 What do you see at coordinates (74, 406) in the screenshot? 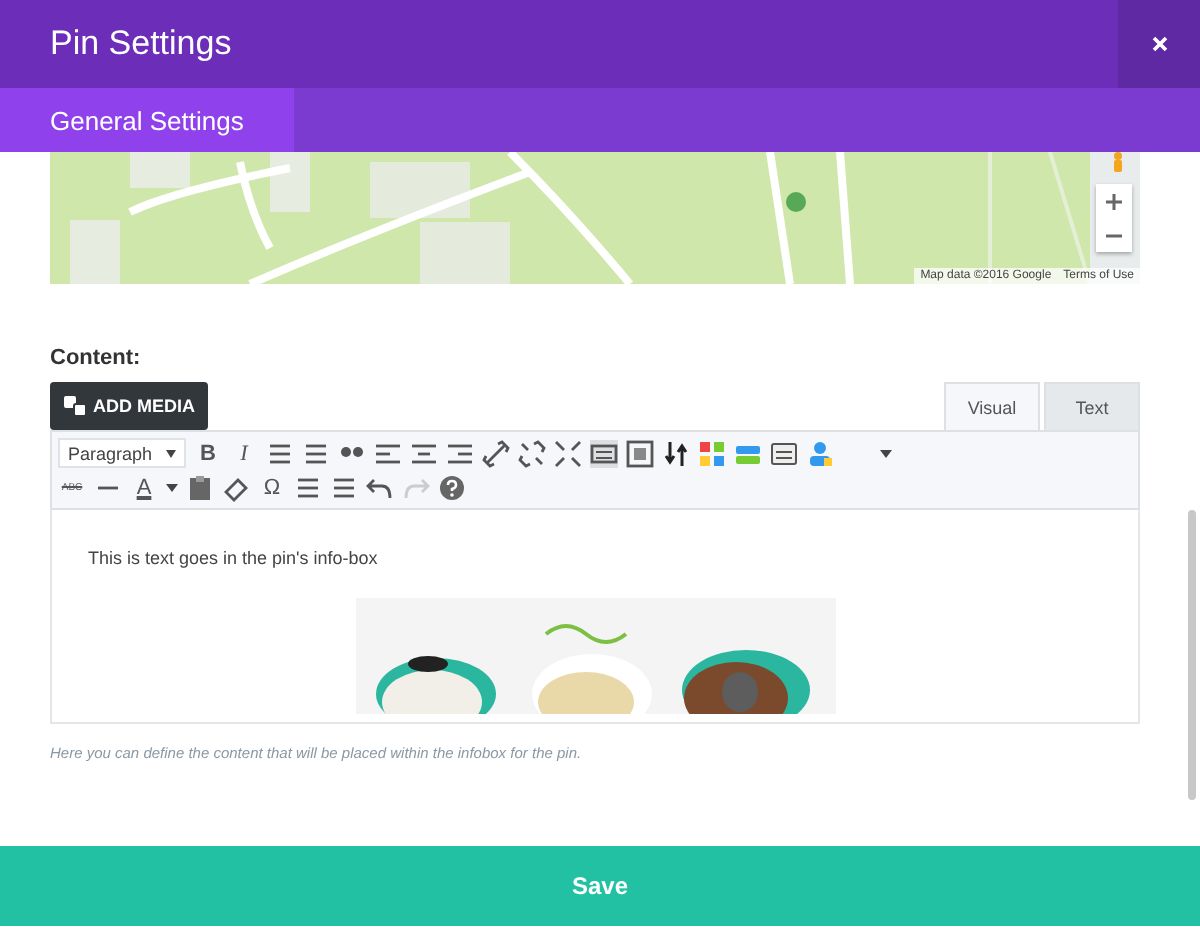
I see `media-icon` at bounding box center [74, 406].